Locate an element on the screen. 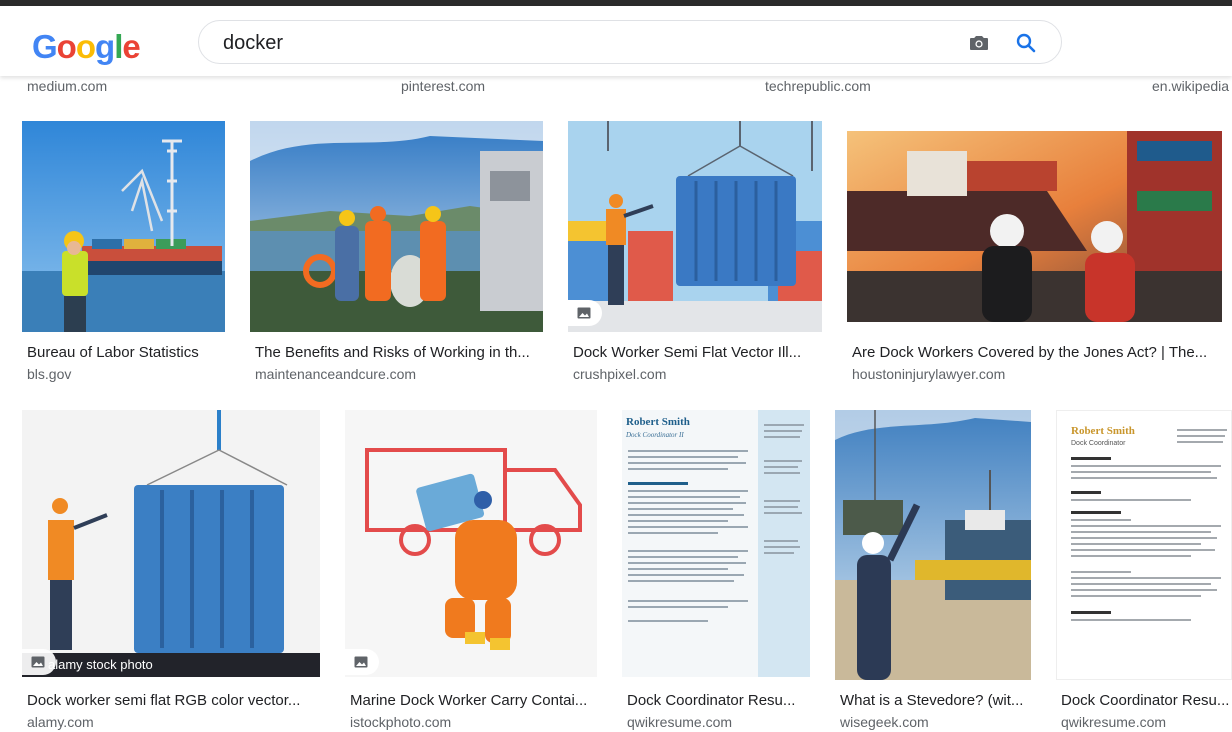 The height and width of the screenshot is (732, 1232). logo-letter-l: l is located at coordinates (118, 46).